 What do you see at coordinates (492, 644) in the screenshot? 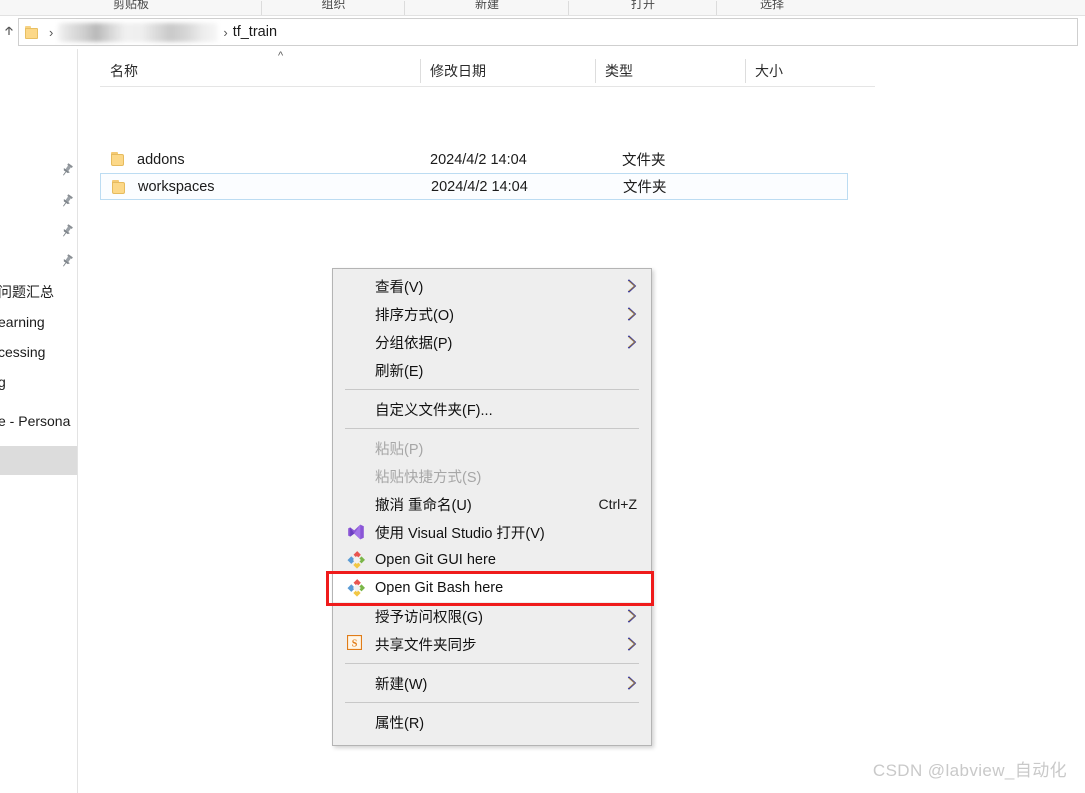
I see `menu-item-共享文件夹同步: S 共享文件夹同步` at bounding box center [492, 644].